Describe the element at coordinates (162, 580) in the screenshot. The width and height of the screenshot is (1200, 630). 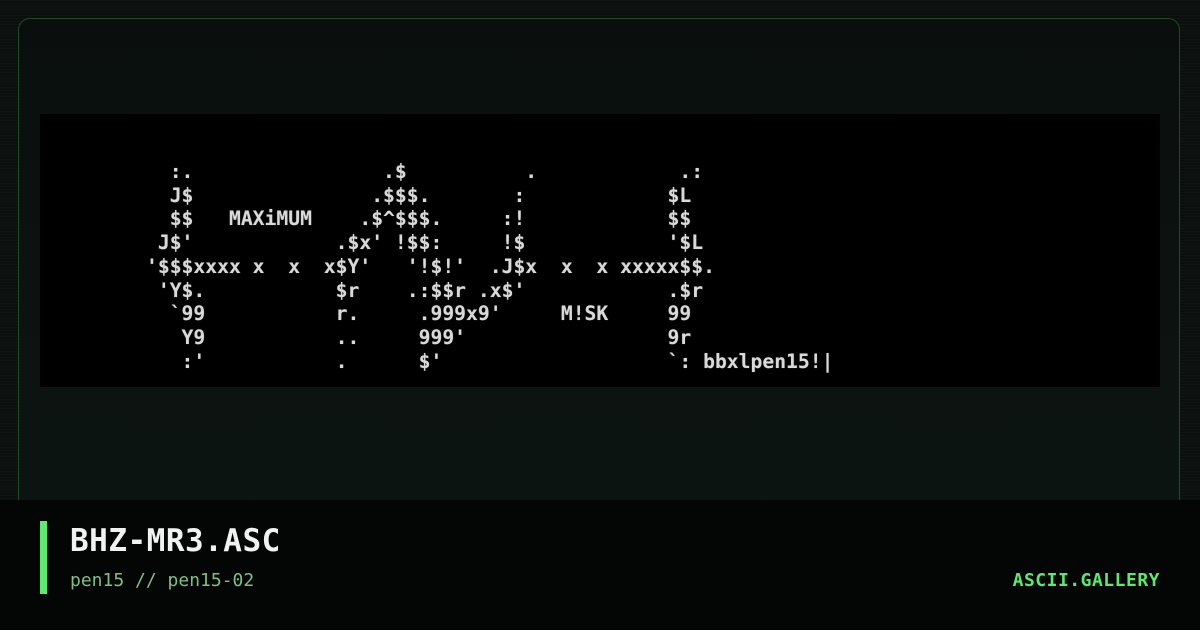
I see `file-subtitle: pen15 // pen15-02` at that location.